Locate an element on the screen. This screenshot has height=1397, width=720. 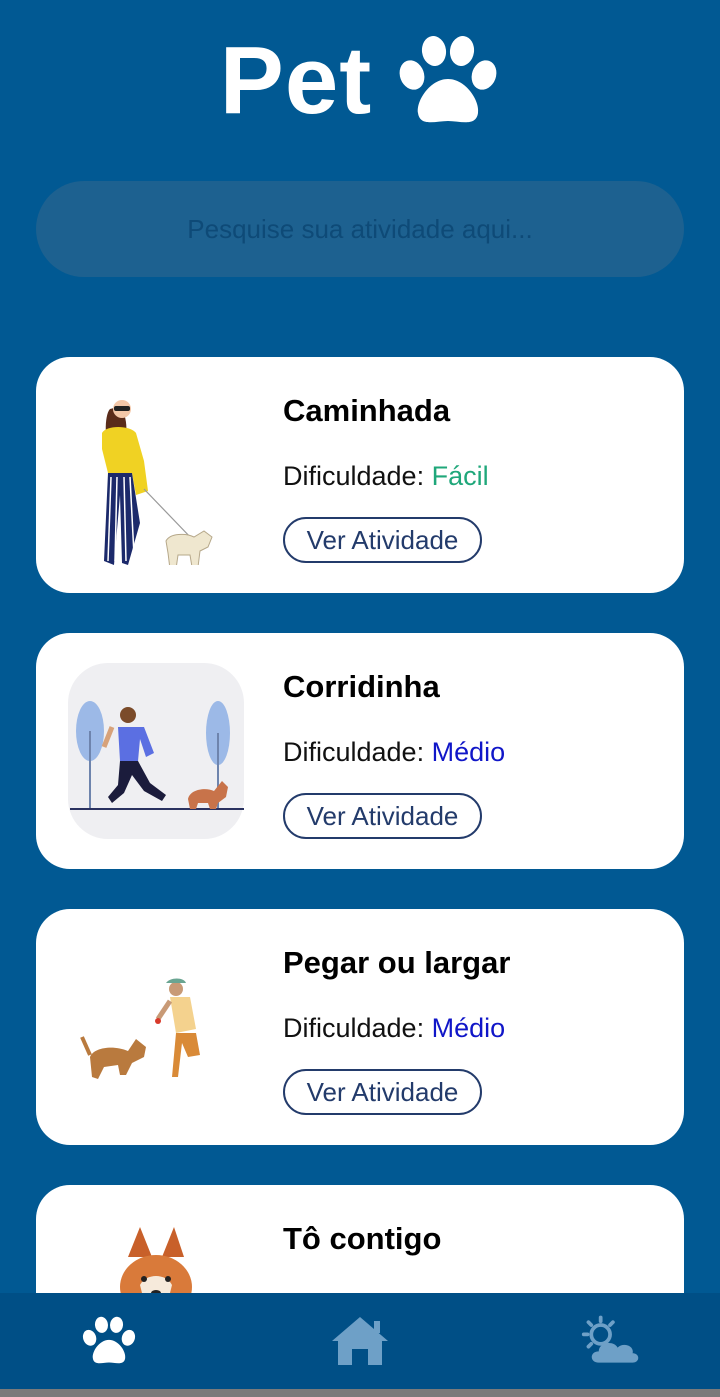
app-title: Pet is located at coordinates (296, 80).